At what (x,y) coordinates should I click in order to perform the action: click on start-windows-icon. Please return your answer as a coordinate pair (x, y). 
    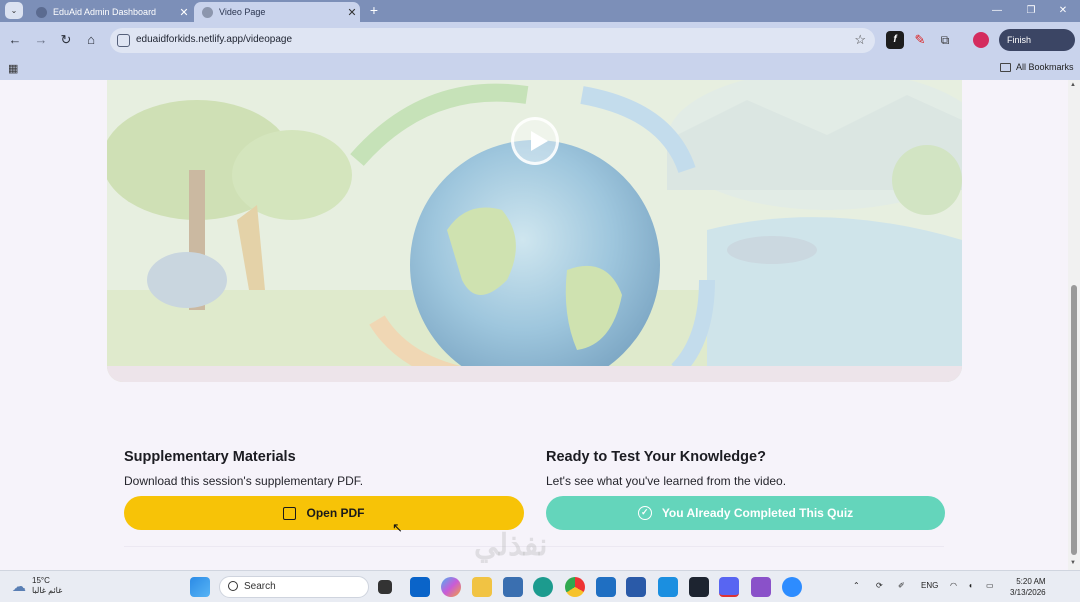
    Looking at the image, I should click on (200, 587).